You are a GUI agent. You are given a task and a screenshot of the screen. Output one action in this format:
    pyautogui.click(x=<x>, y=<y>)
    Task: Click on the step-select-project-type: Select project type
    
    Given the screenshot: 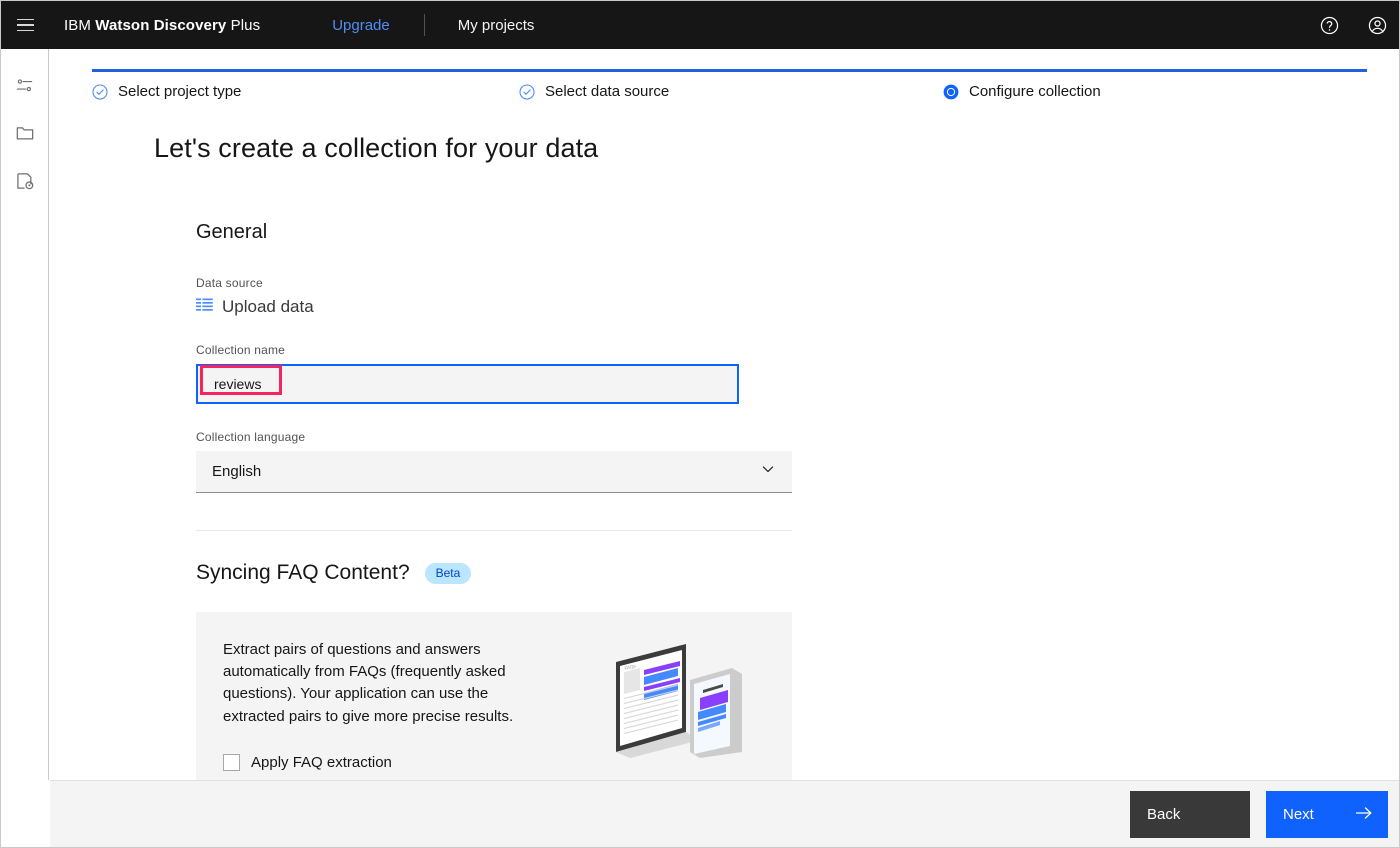 What is the action you would take?
    pyautogui.click(x=166, y=91)
    